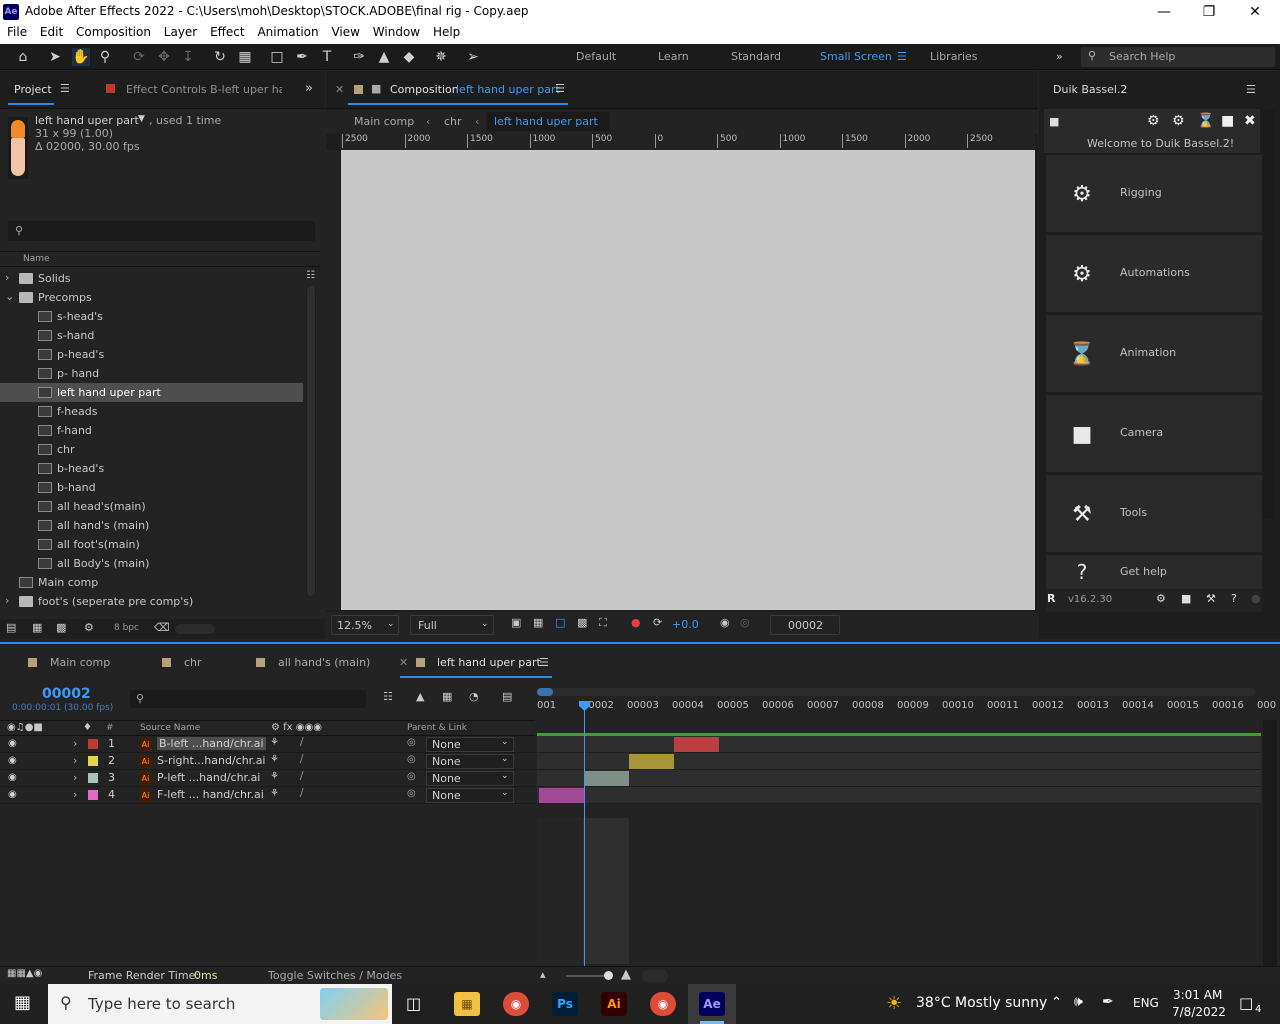 Image resolution: width=1280 pixels, height=1024 pixels. Describe the element at coordinates (220, 1004) in the screenshot. I see `taskbar-search-input: ⚲ Type here to search` at that location.